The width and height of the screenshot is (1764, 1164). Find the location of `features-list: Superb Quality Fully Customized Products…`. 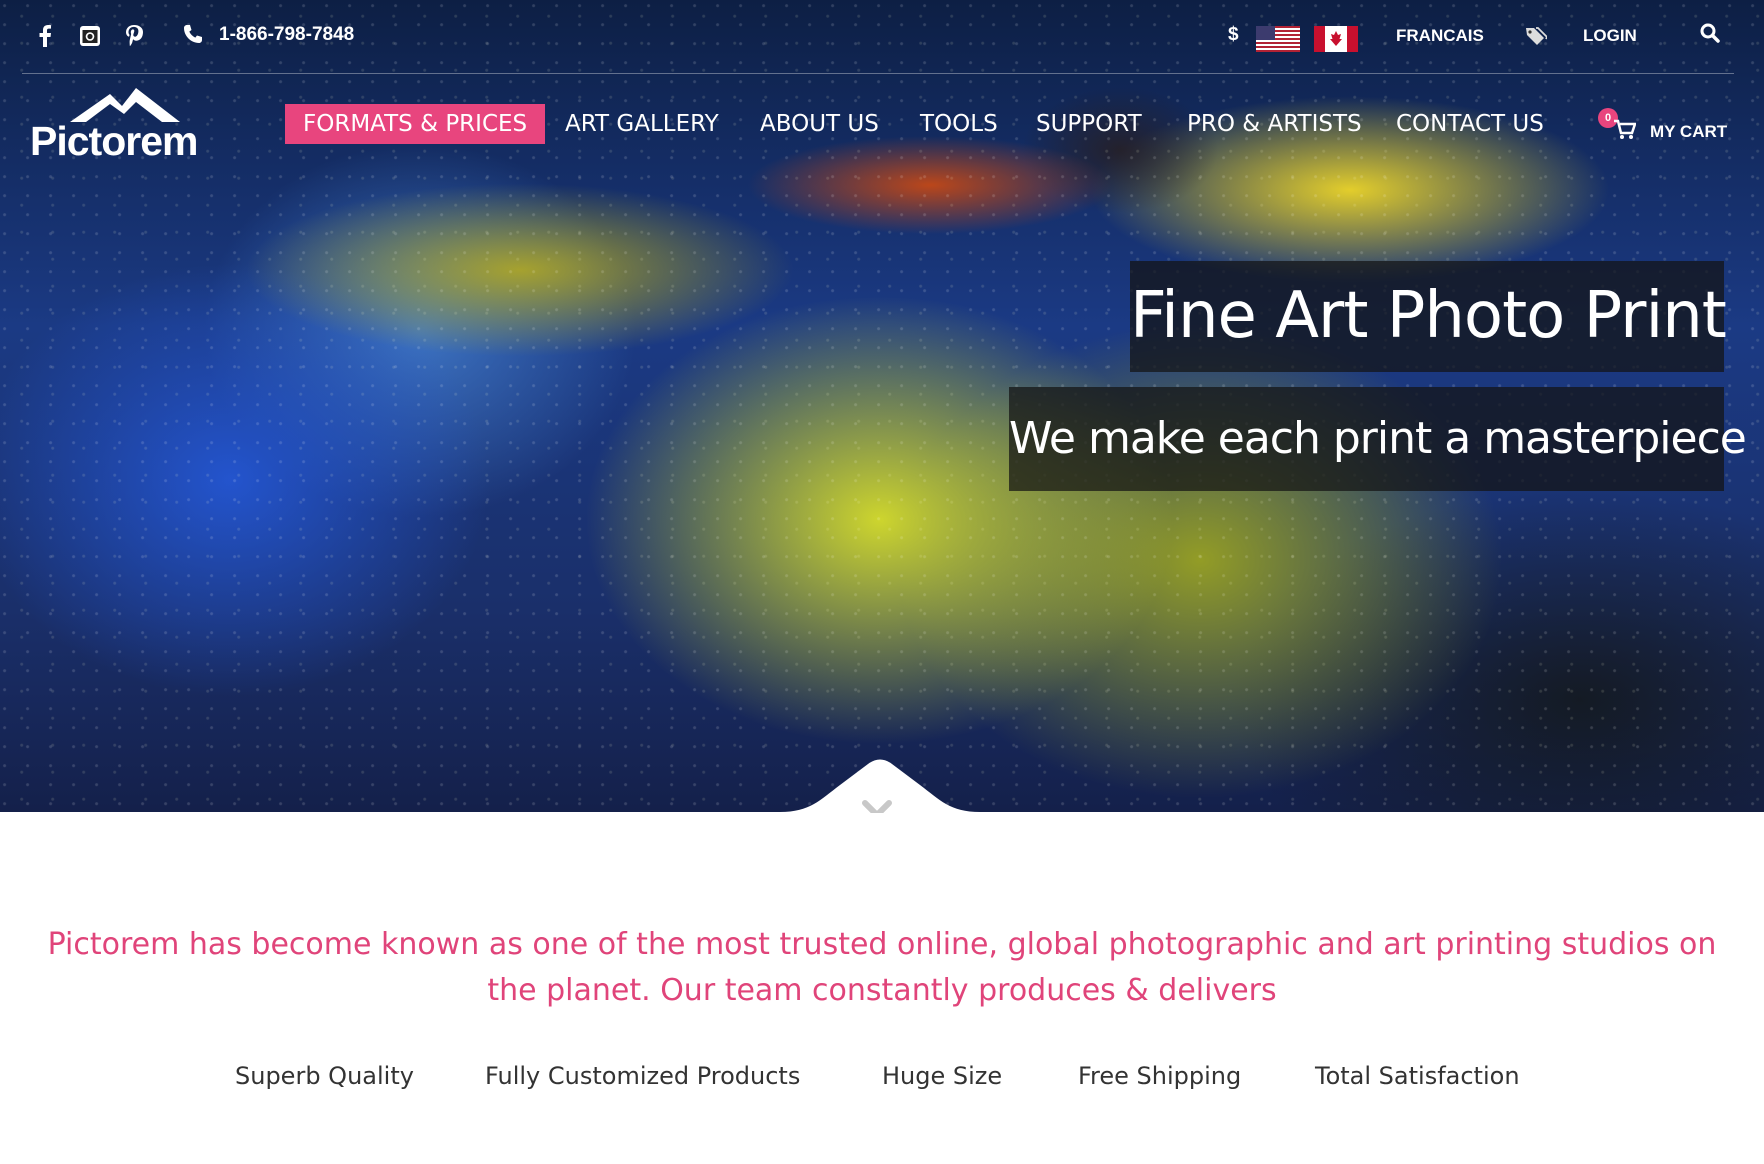

features-list: Superb Quality Fully Customized Products… is located at coordinates (882, 1084).